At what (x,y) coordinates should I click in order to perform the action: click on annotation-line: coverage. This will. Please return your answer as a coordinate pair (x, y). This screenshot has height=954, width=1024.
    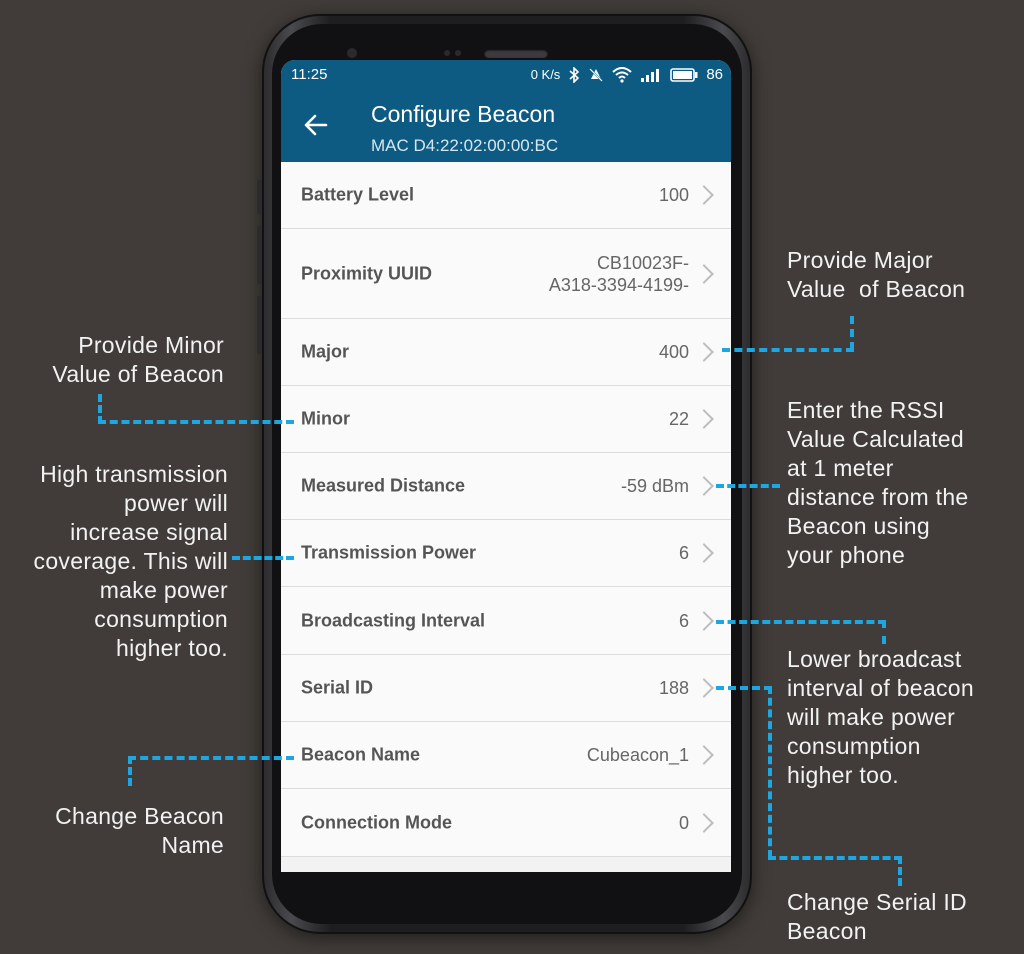
    Looking at the image, I should click on (130, 561).